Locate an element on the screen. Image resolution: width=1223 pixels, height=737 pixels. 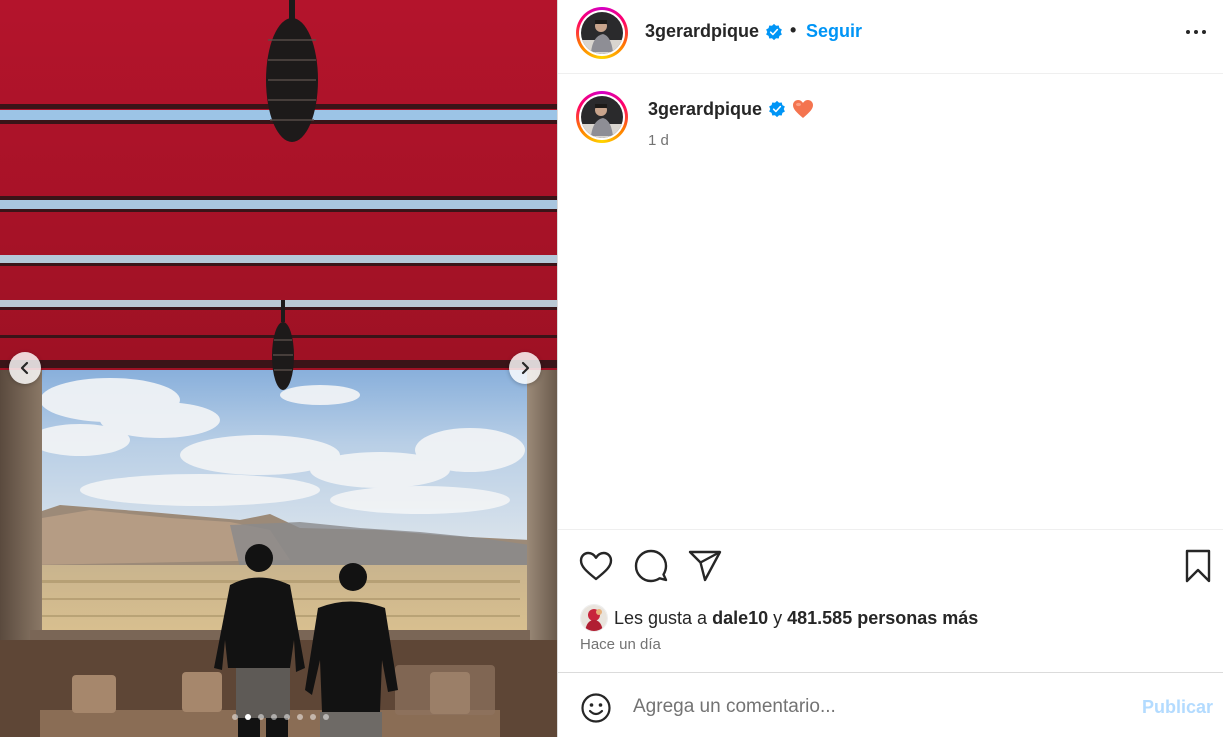
heart-outline-icon is located at coordinates (596, 566).